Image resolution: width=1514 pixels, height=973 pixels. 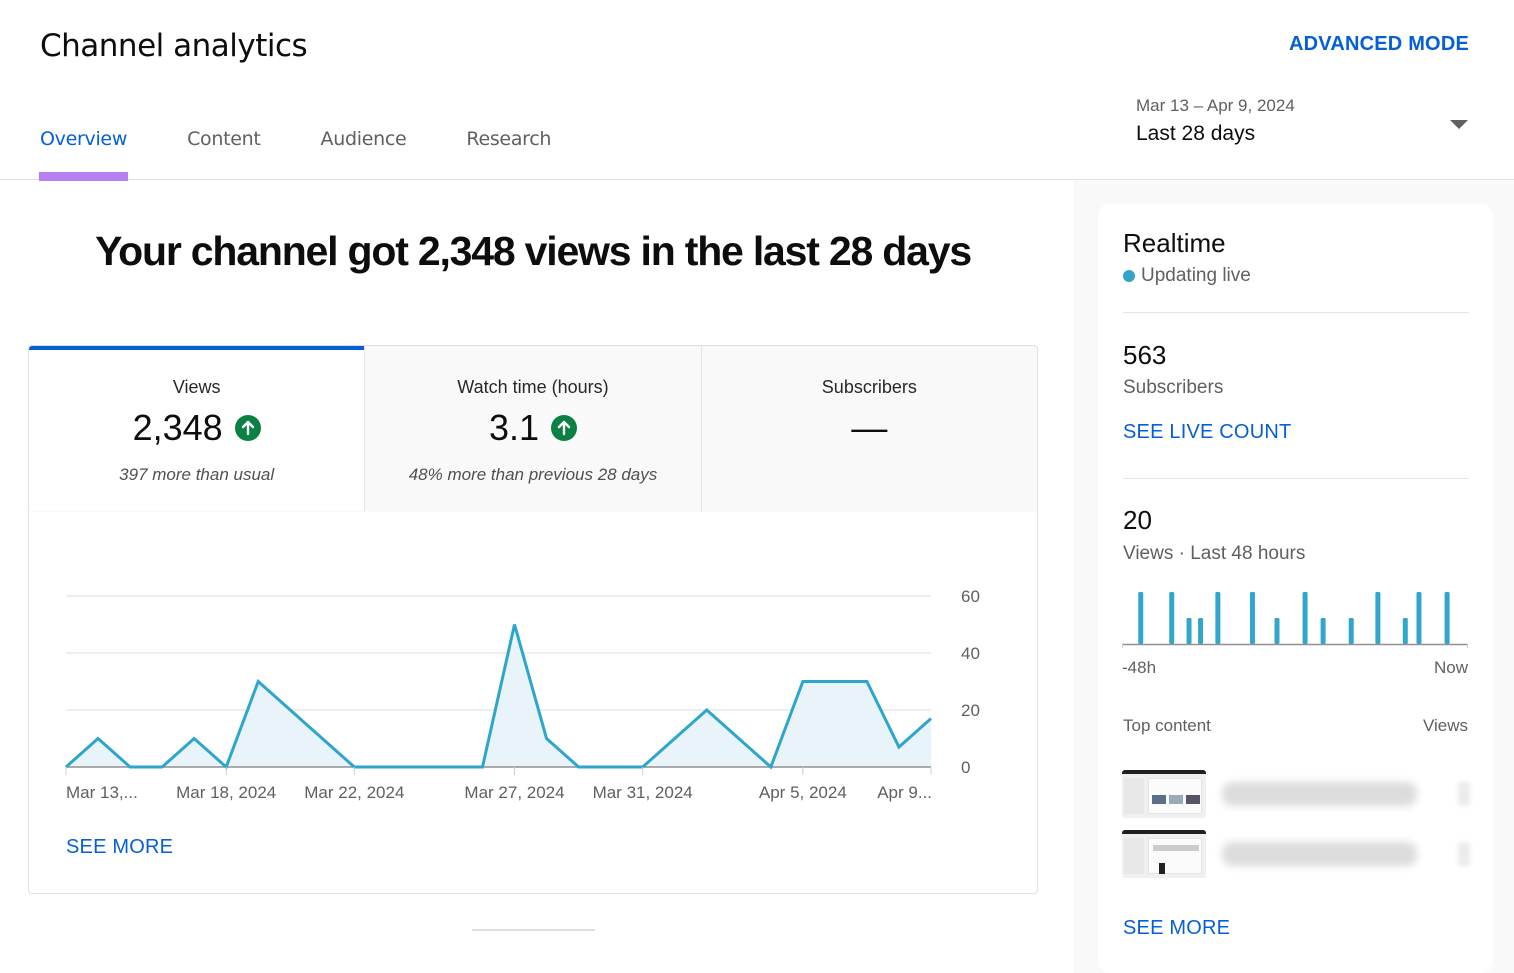 I want to click on realtime-title: Realtime, so click(x=1174, y=243).